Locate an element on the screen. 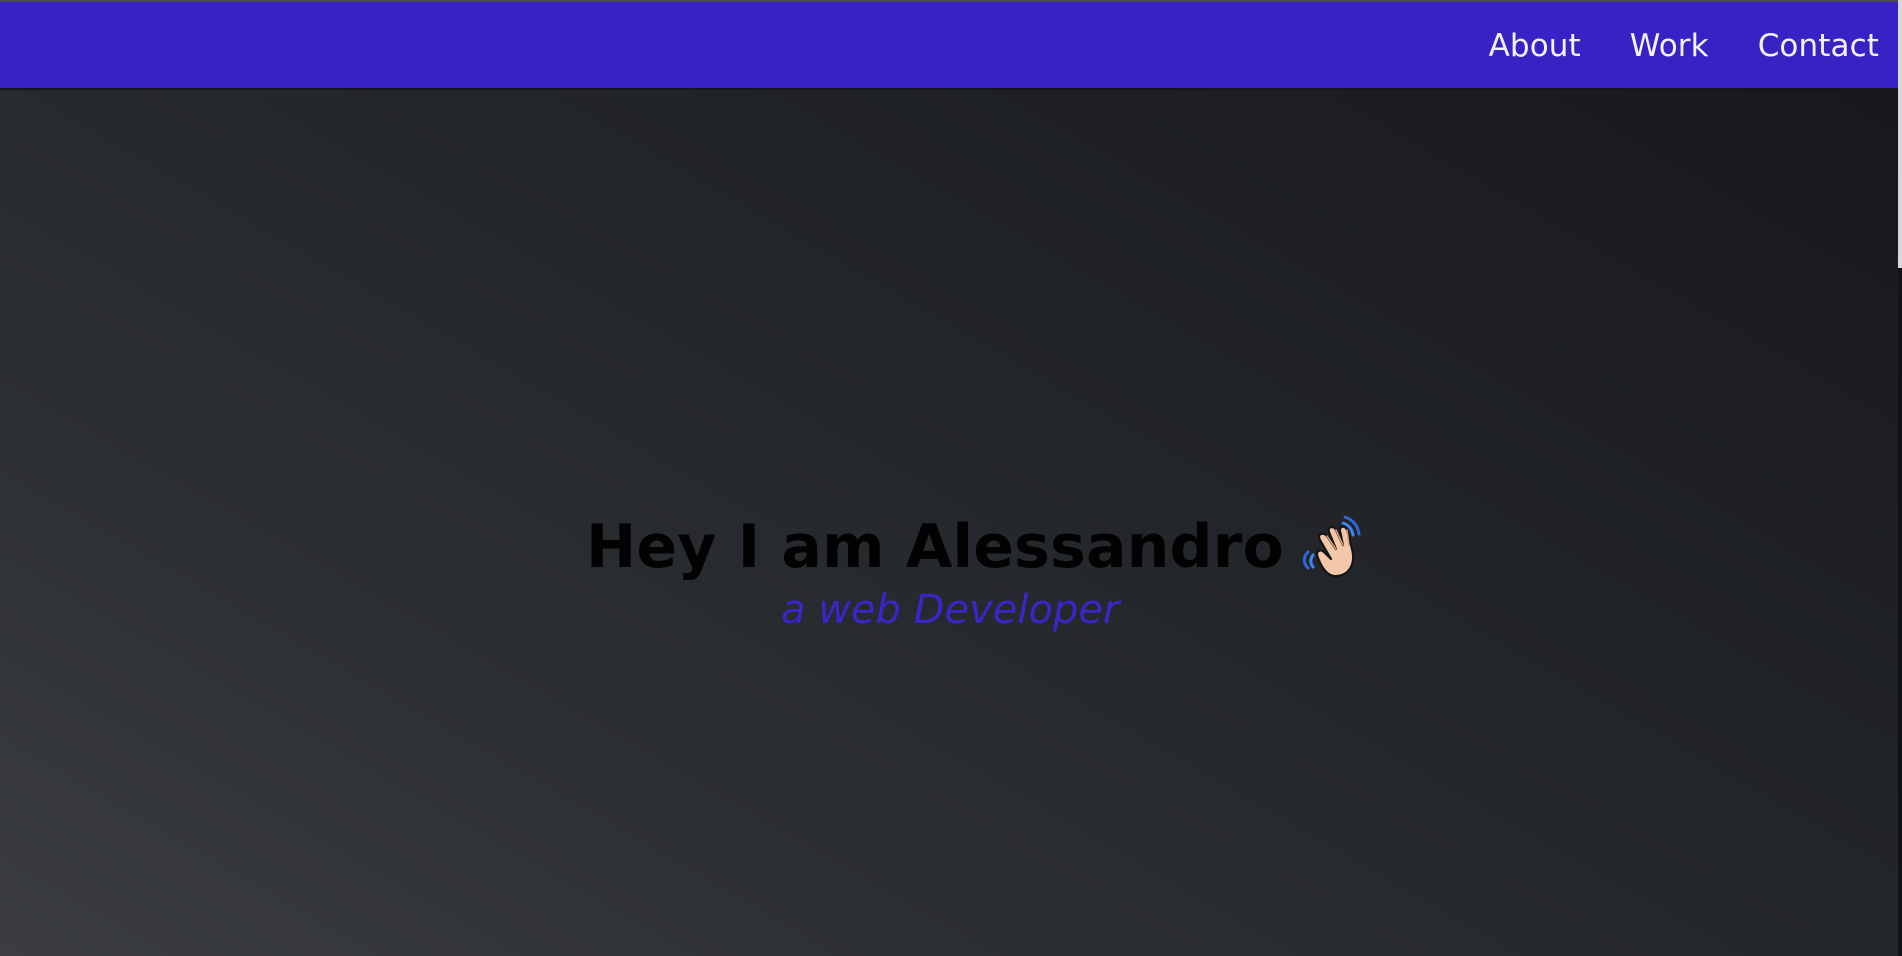  primary-navigation: About Work Contact is located at coordinates (1684, 46).